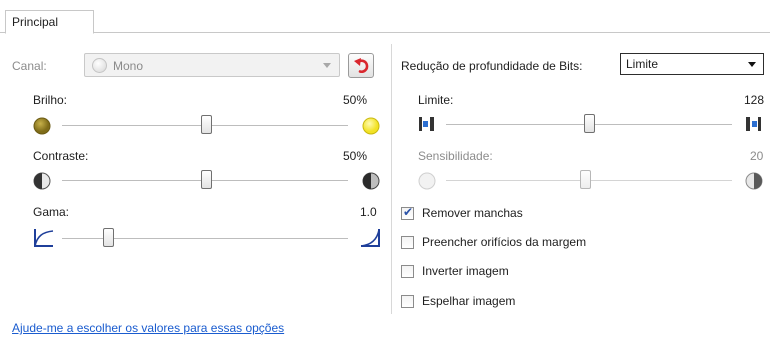 Image resolution: width=770 pixels, height=347 pixels. Describe the element at coordinates (757, 156) in the screenshot. I see `sensitivity-value: 20` at that location.